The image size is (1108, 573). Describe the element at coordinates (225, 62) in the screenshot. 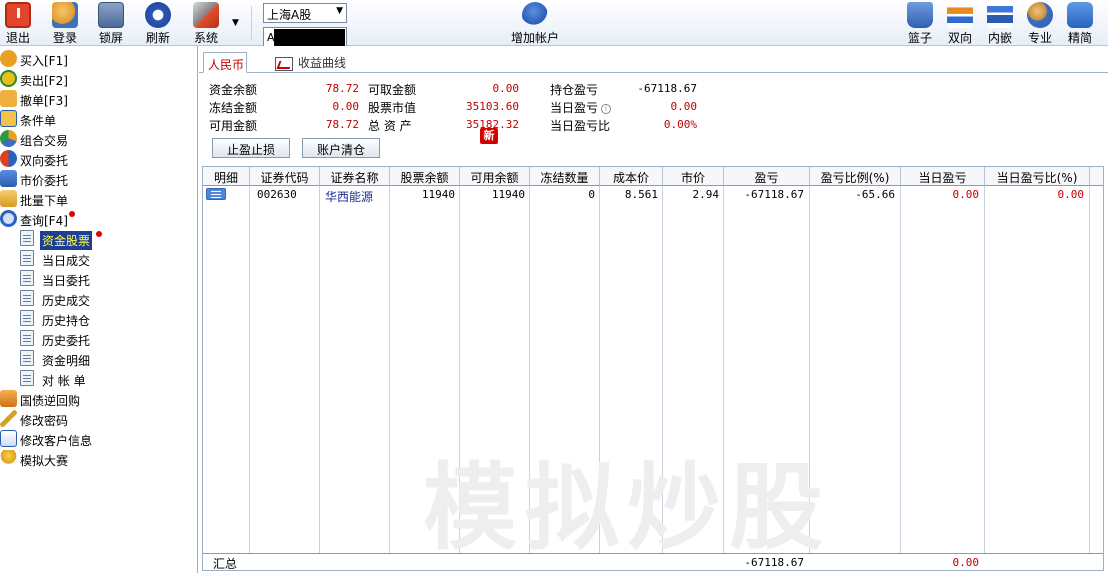

I see `tab-rmb: 人民币` at that location.